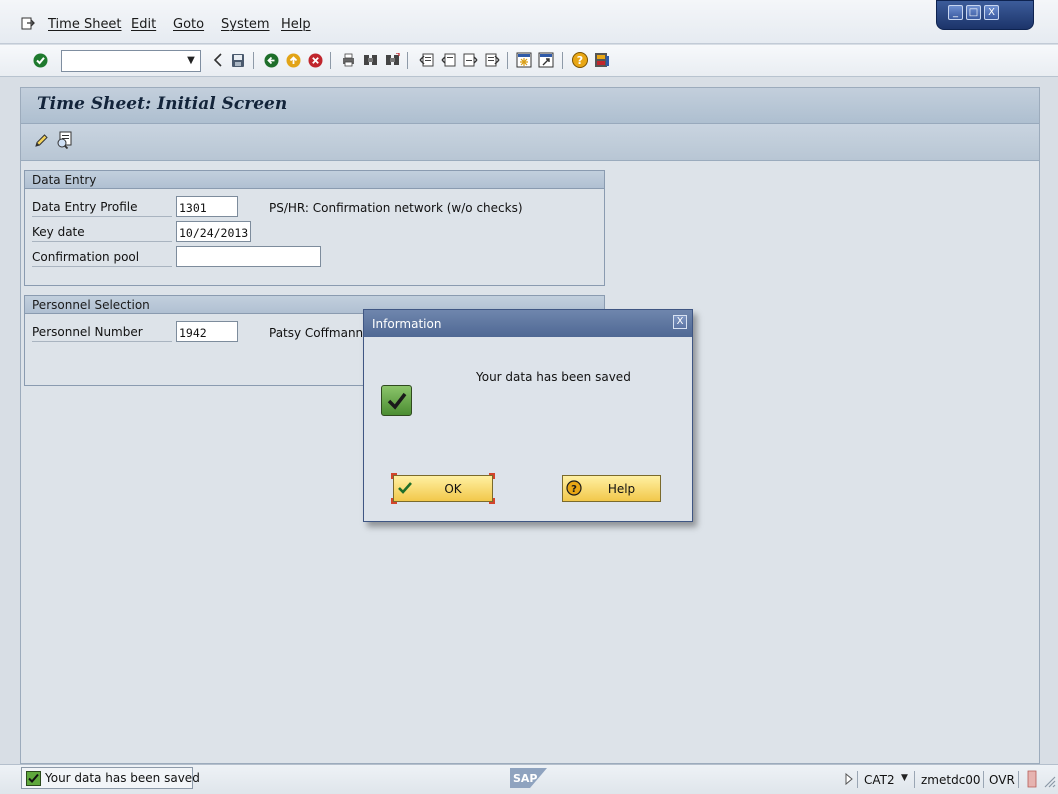 This screenshot has height=794, width=1058. I want to click on key-date-label: Key date, so click(102, 233).